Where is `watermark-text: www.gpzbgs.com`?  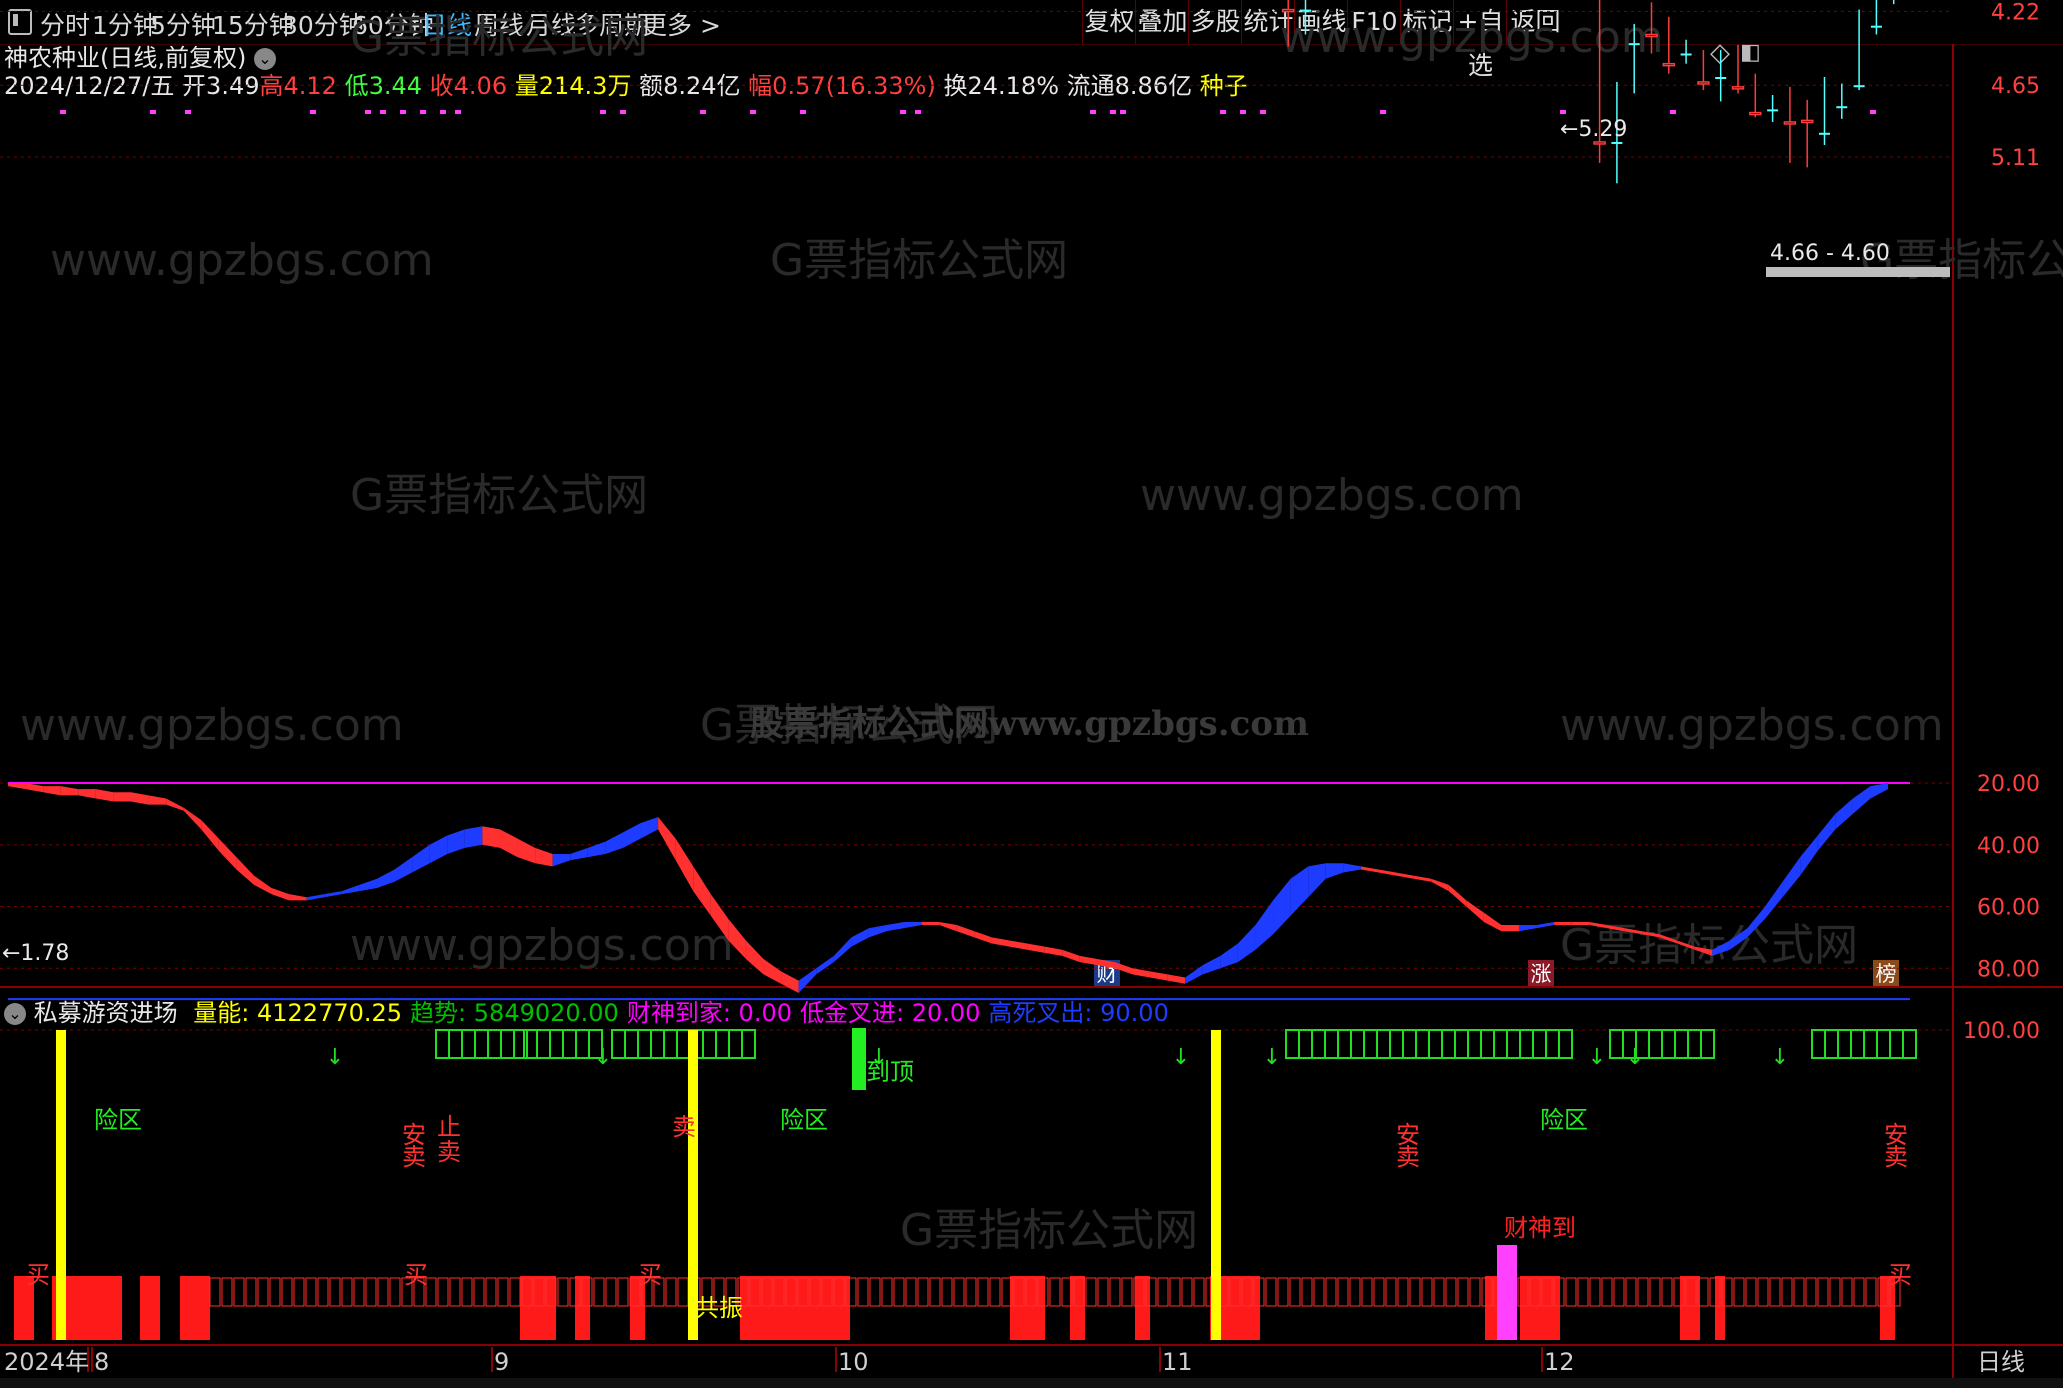 watermark-text: www.gpzbgs.com is located at coordinates (1752, 725).